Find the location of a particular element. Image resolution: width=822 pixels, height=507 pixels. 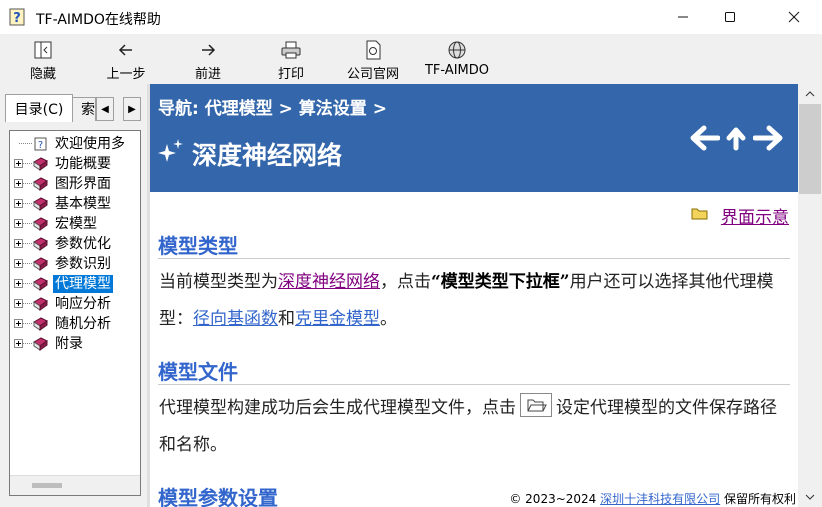

tab-contents: 目录(C) is located at coordinates (39, 108).